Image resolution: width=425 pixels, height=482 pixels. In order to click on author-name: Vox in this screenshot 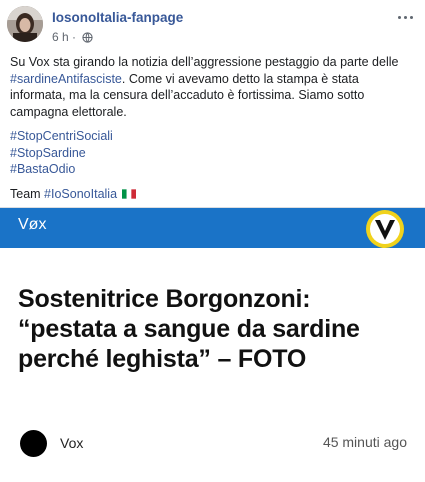, I will do `click(72, 443)`.